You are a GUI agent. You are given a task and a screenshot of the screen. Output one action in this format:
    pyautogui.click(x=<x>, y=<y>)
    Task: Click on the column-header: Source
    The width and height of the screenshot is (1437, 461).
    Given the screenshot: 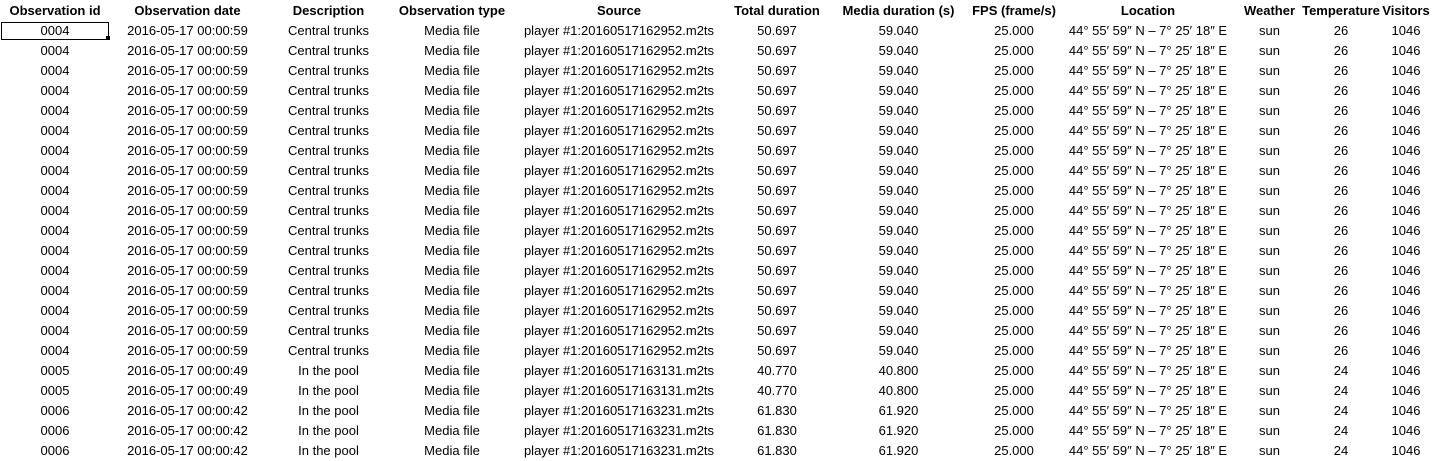 What is the action you would take?
    pyautogui.click(x=619, y=10)
    